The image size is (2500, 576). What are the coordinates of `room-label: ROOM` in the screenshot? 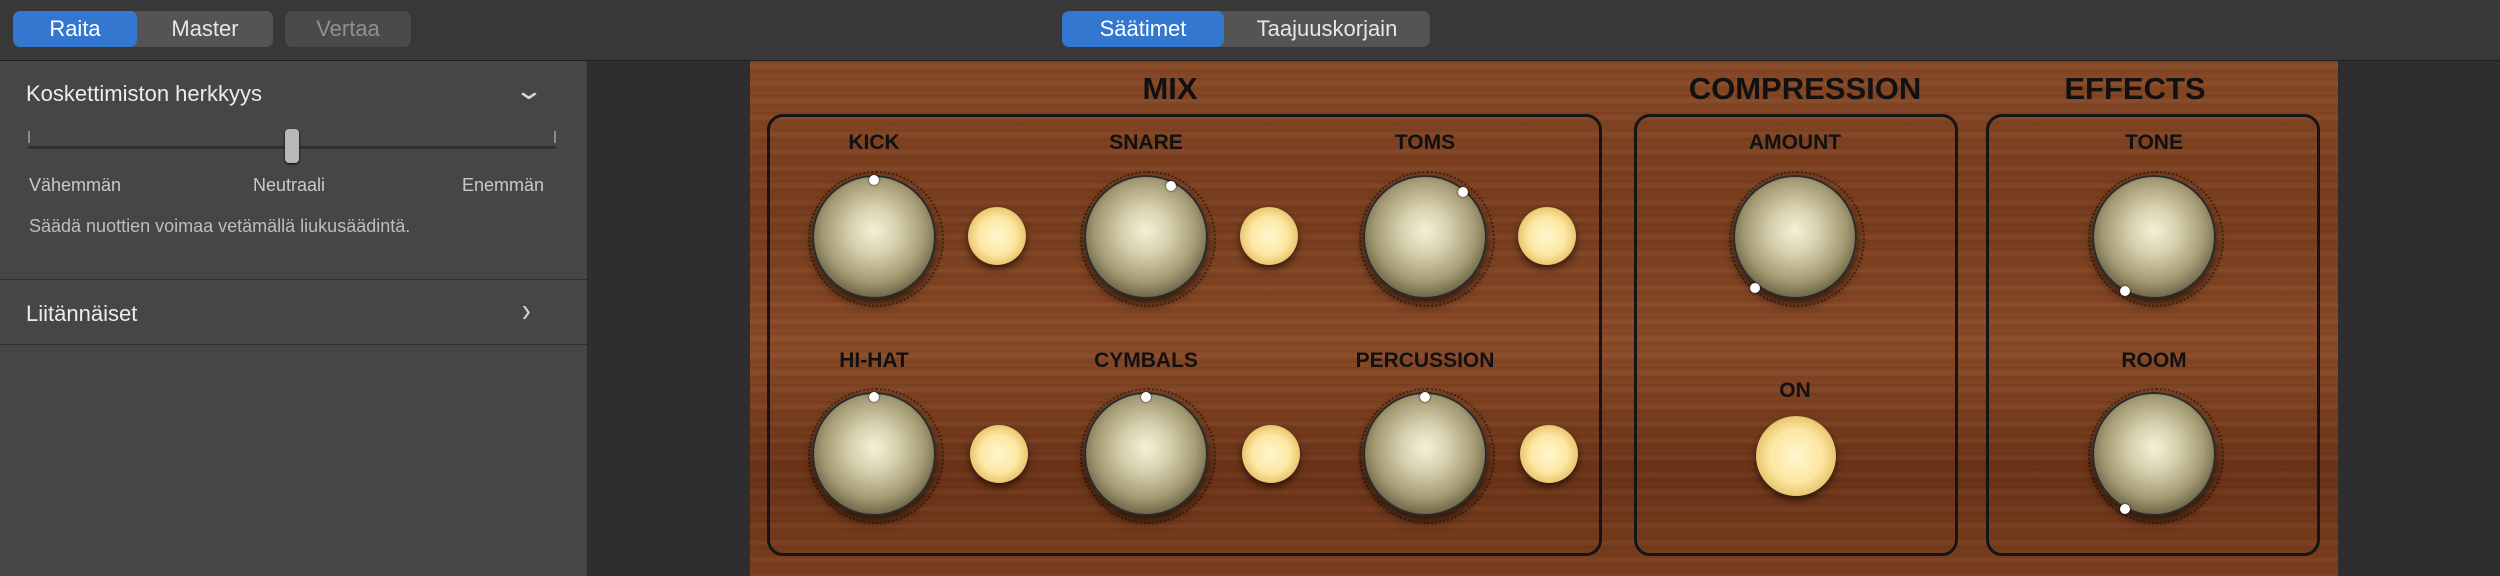 It's located at (2154, 360).